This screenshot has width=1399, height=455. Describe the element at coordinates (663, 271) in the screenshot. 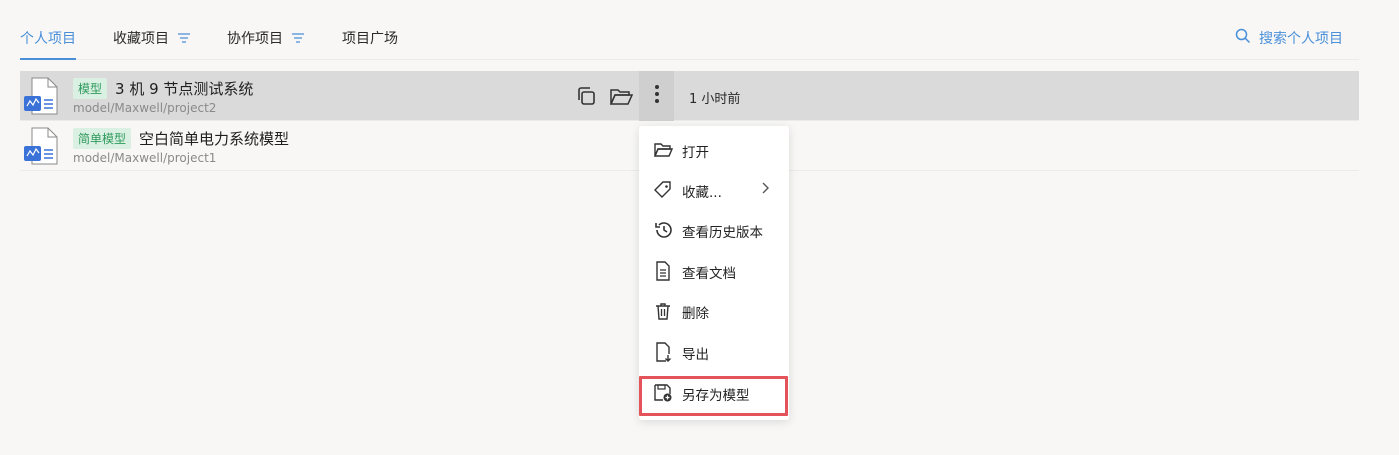

I see `document-icon` at that location.